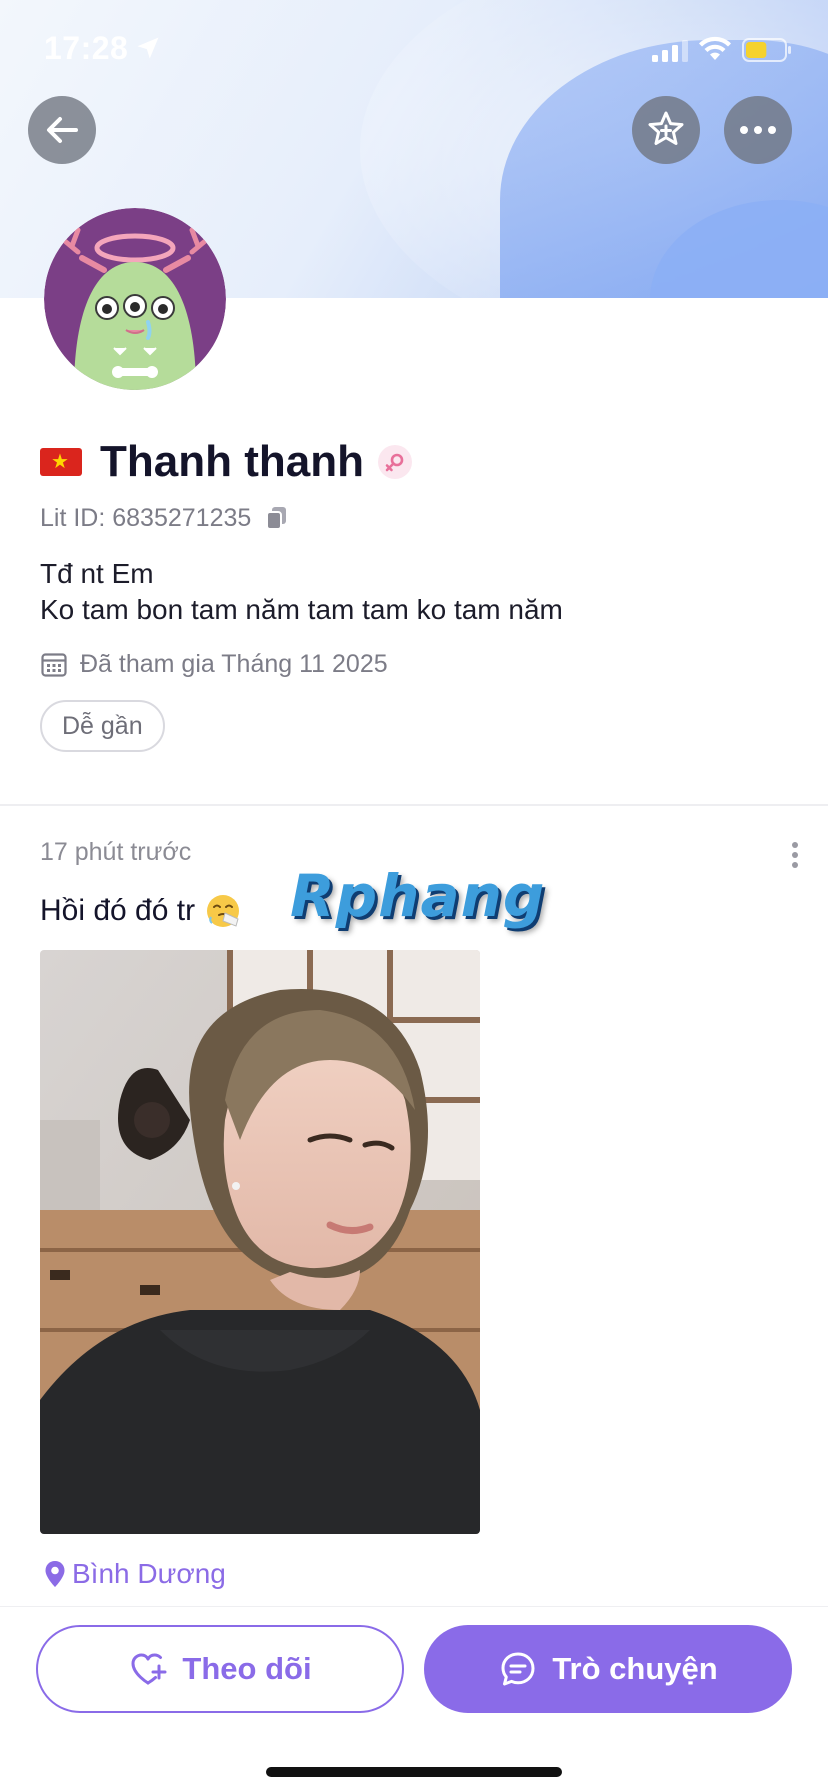 The image size is (828, 1792). What do you see at coordinates (61, 462) in the screenshot?
I see `vietnam-flag-icon: ★` at bounding box center [61, 462].